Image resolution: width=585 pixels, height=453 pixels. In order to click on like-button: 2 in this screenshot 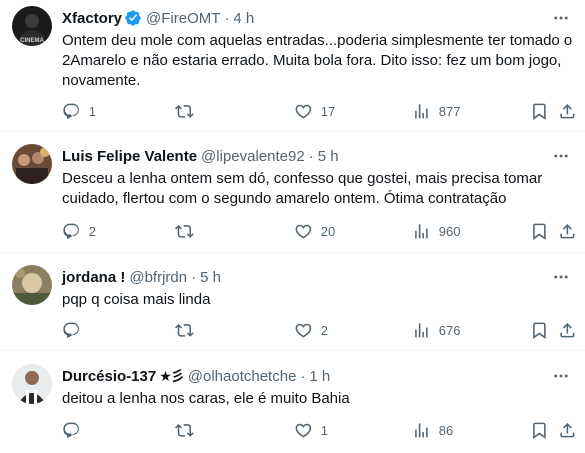, I will do `click(311, 330)`.